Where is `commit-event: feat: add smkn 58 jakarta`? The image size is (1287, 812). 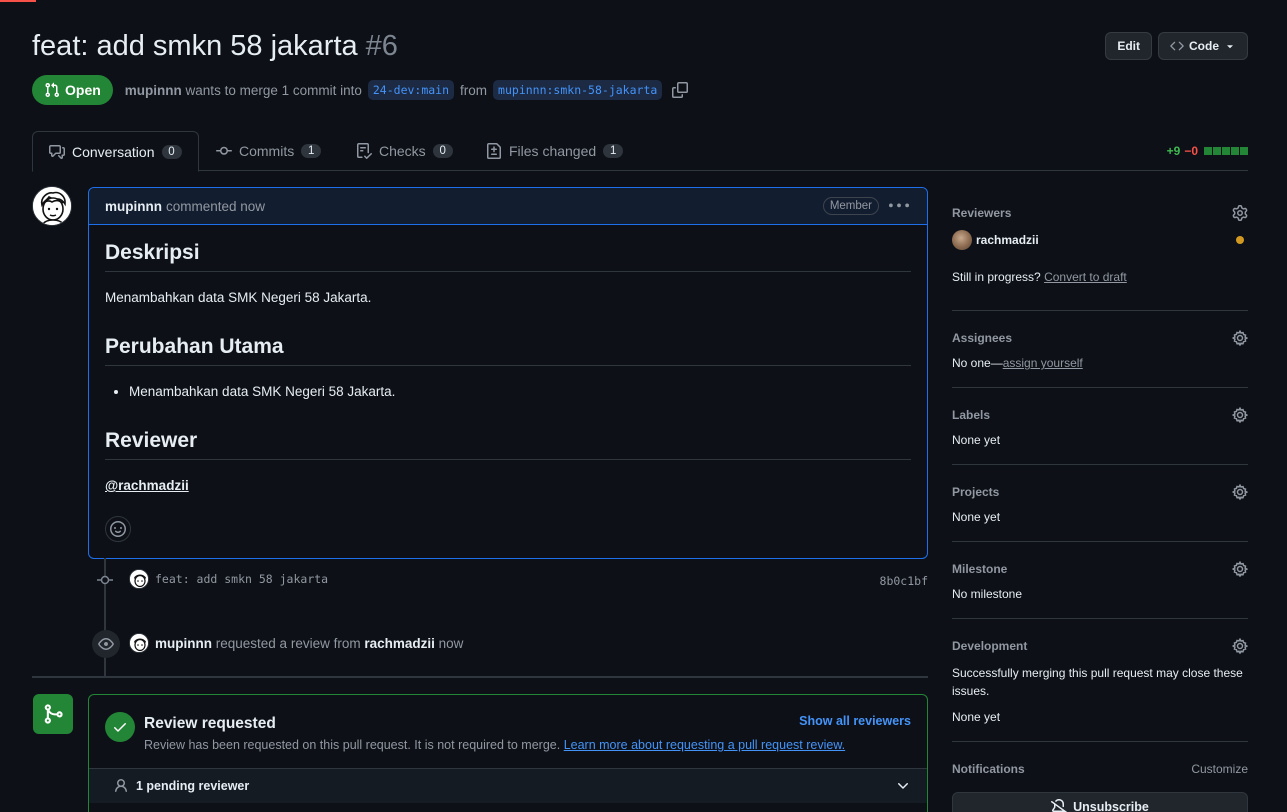 commit-event: feat: add smkn 58 jakarta is located at coordinates (228, 579).